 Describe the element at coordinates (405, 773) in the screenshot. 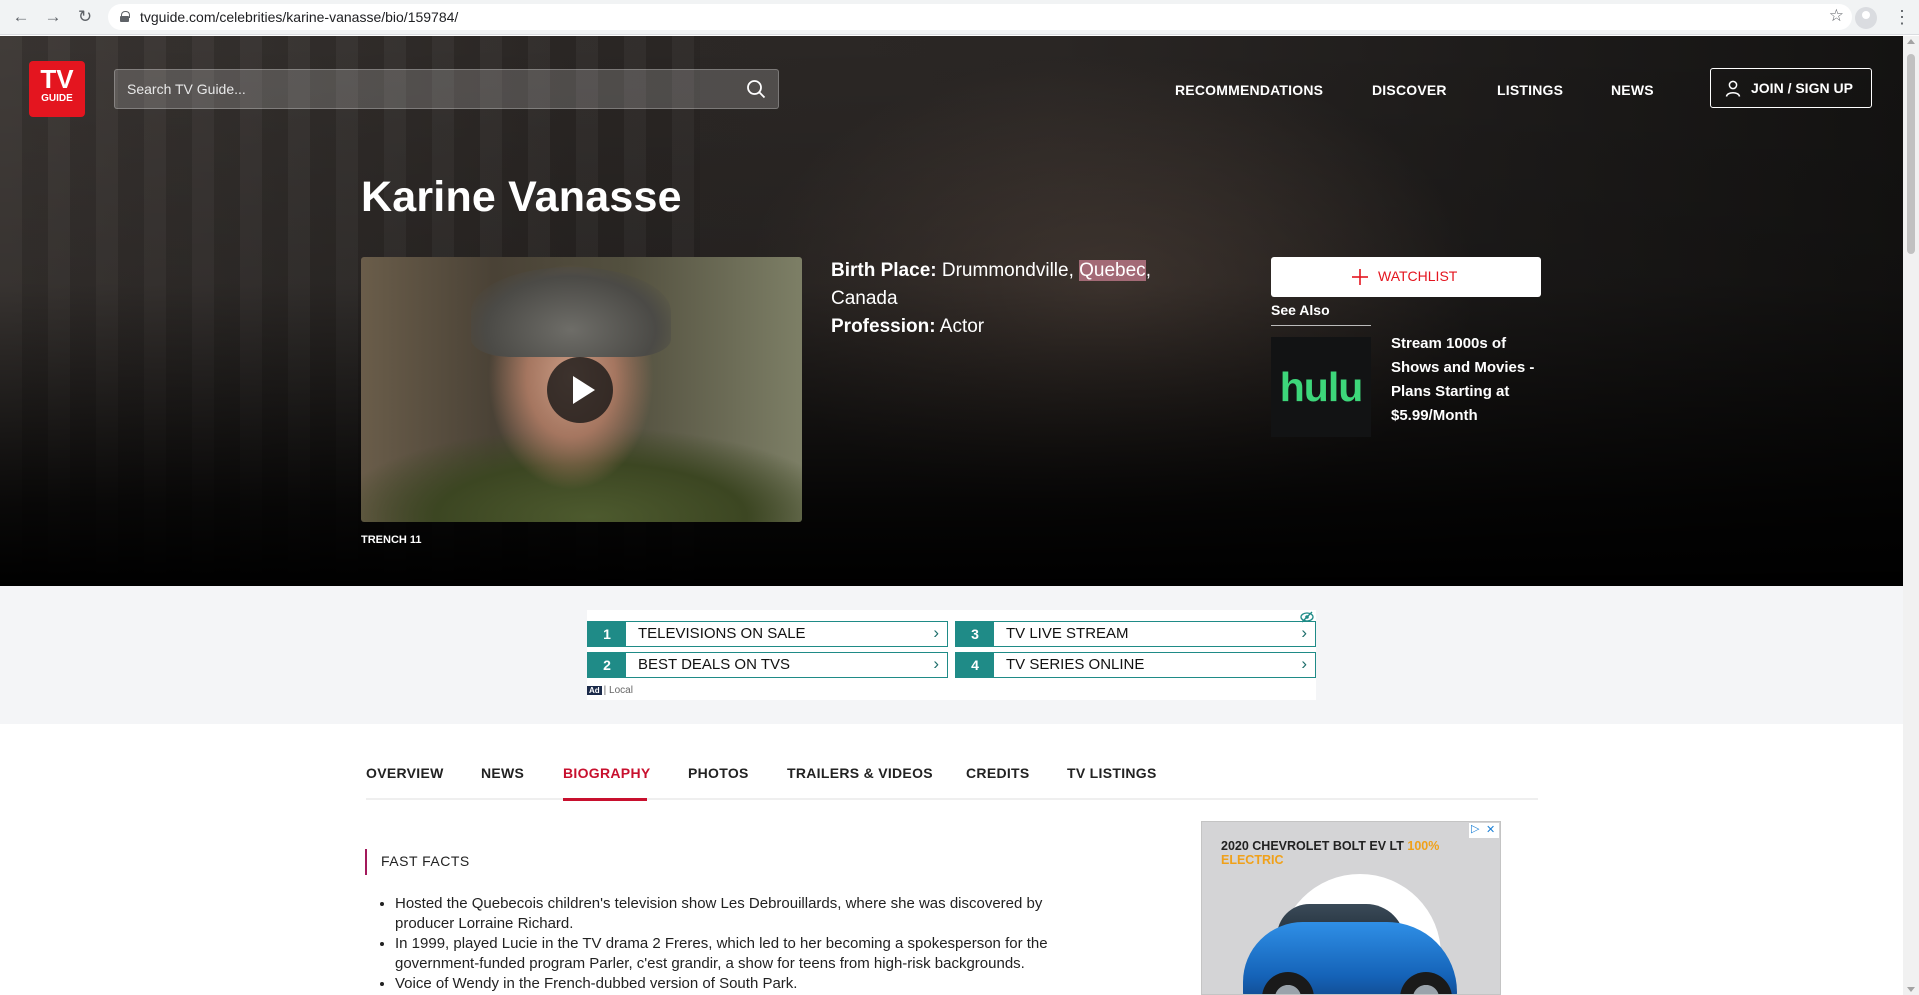

I see `tab-overview: OVERVIEW` at that location.